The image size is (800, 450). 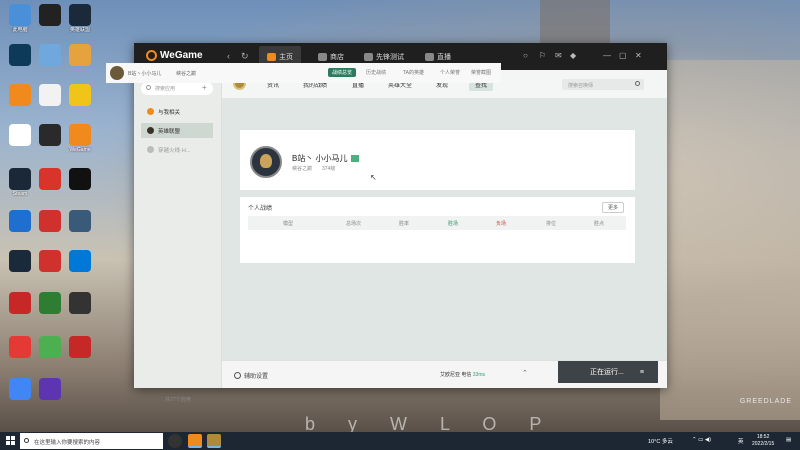 I want to click on running-status-button: 正在运行... ≡, so click(x=608, y=372).